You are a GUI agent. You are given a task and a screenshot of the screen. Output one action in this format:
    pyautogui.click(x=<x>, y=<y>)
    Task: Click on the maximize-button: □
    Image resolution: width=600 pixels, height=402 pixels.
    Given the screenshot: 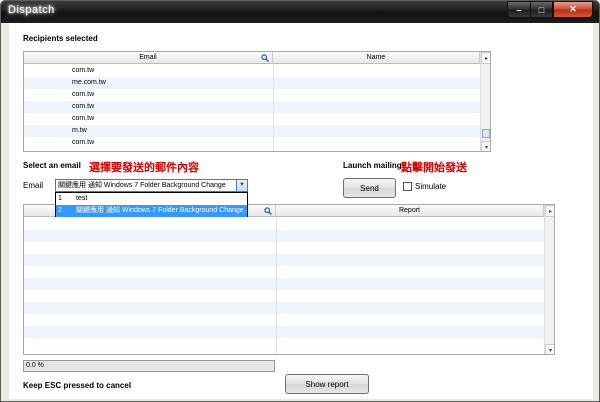 What is the action you would take?
    pyautogui.click(x=541, y=9)
    